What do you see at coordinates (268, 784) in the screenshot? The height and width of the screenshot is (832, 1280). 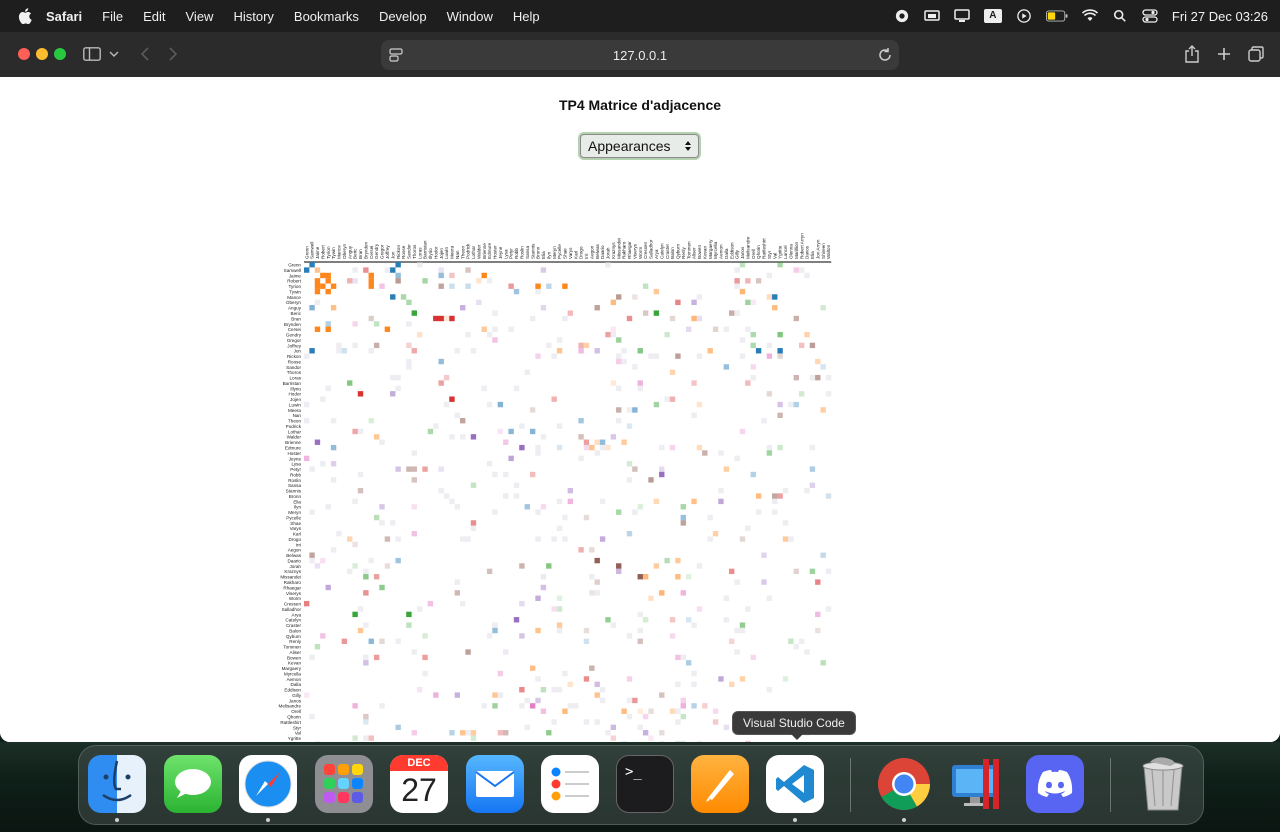 I see `safari-app-icon` at bounding box center [268, 784].